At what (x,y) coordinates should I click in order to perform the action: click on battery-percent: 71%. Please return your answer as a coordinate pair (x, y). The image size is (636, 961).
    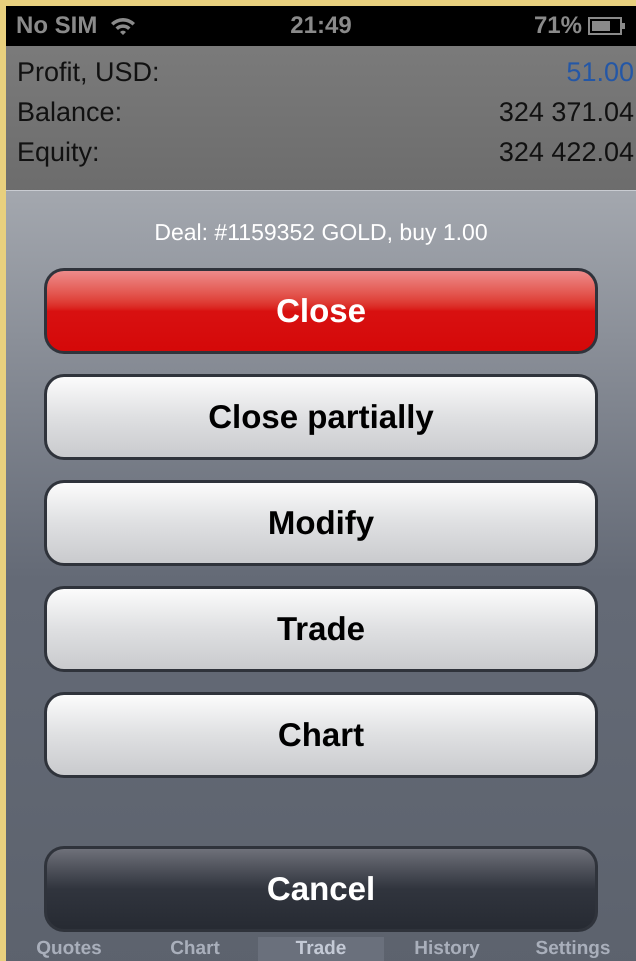
    Looking at the image, I should click on (558, 26).